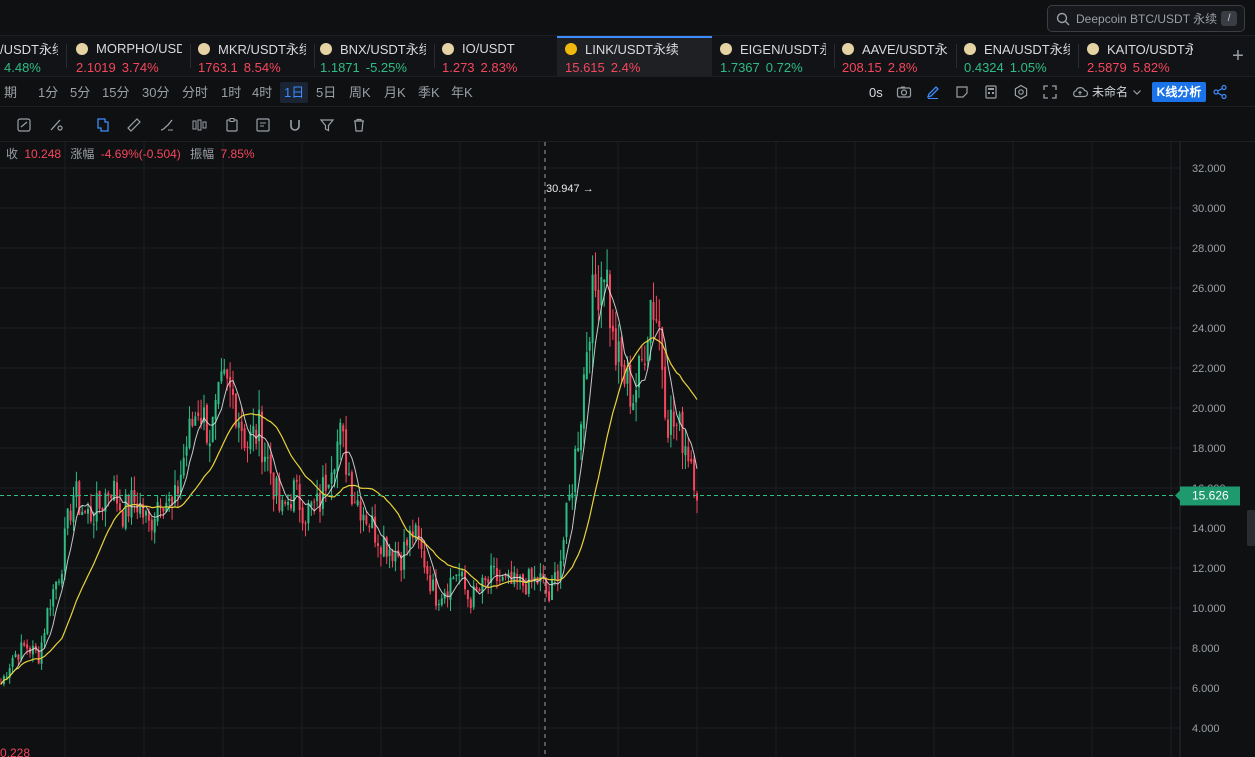 Image resolution: width=1255 pixels, height=757 pixels. I want to click on tab-separator, so click(190, 56).